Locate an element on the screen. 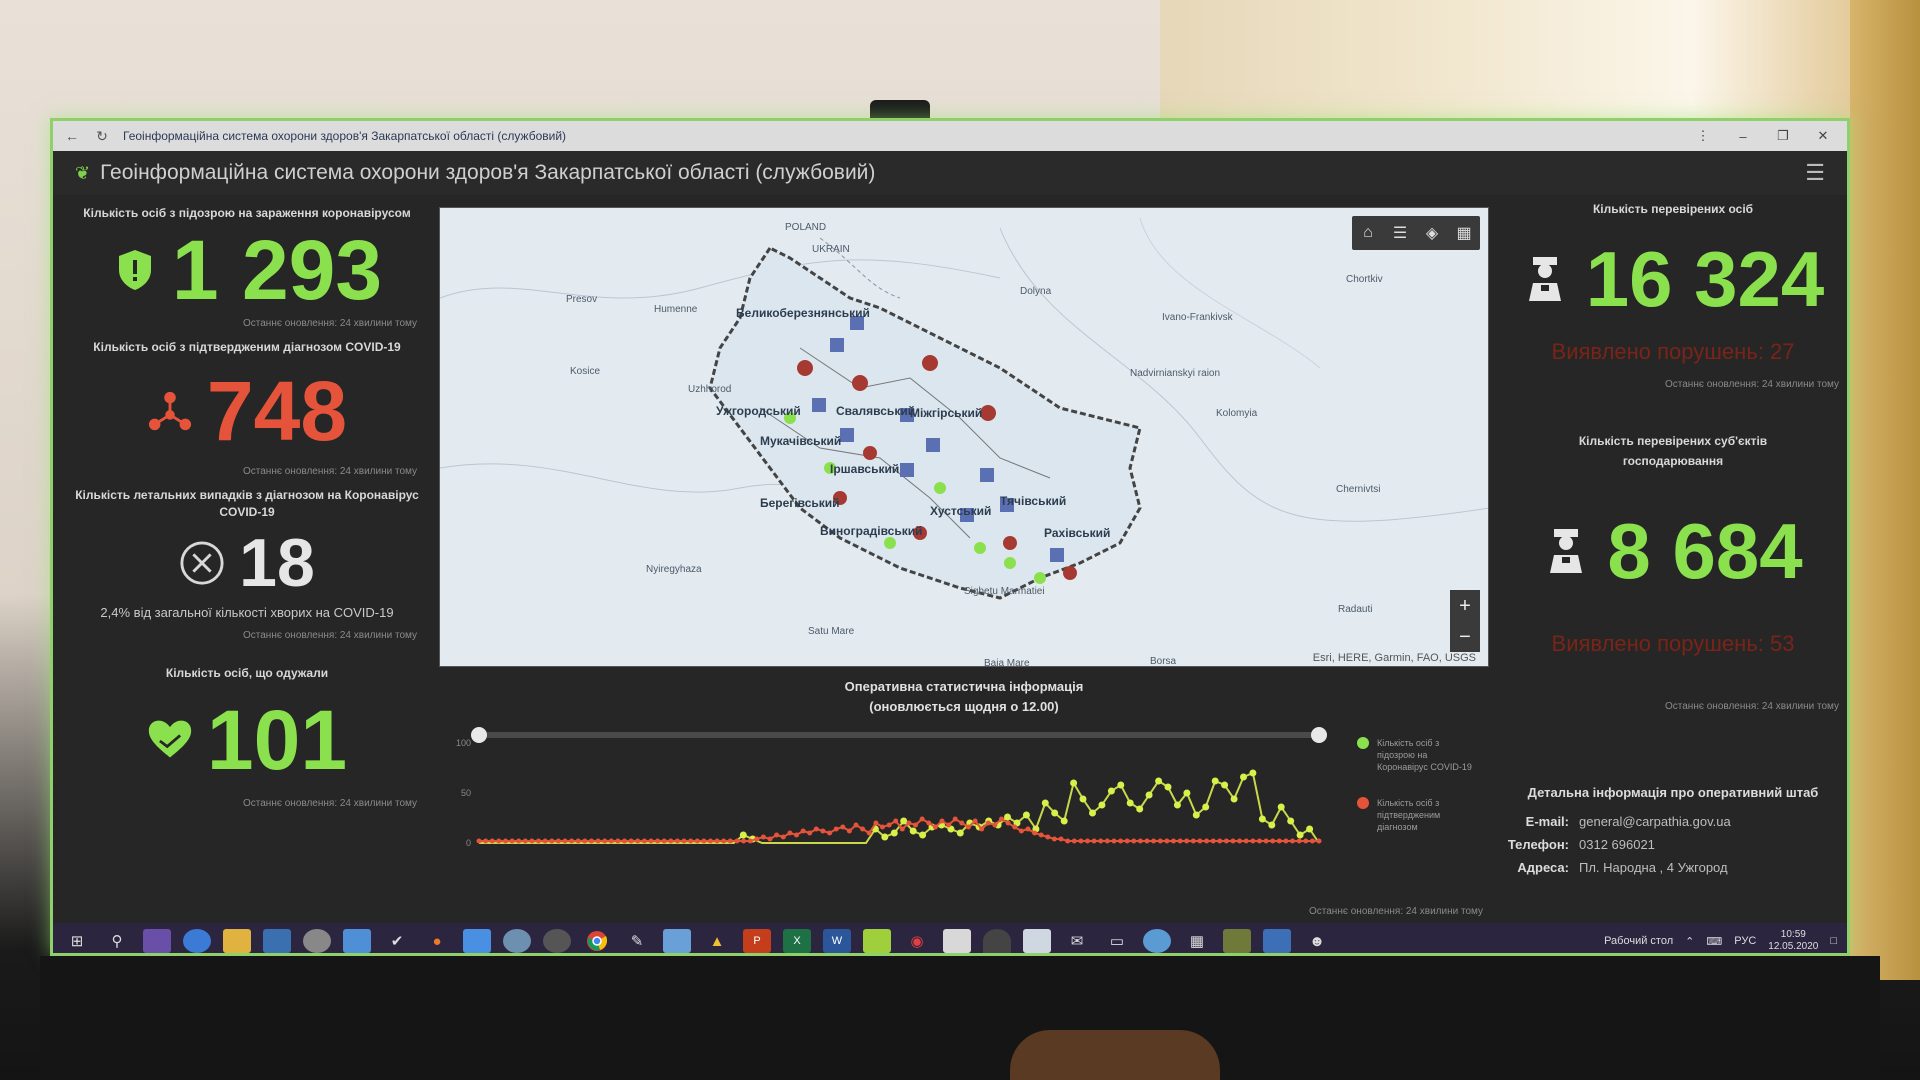 The width and height of the screenshot is (1920, 1080). email-link: general@carpathia.gov.ua is located at coordinates (1655, 821).